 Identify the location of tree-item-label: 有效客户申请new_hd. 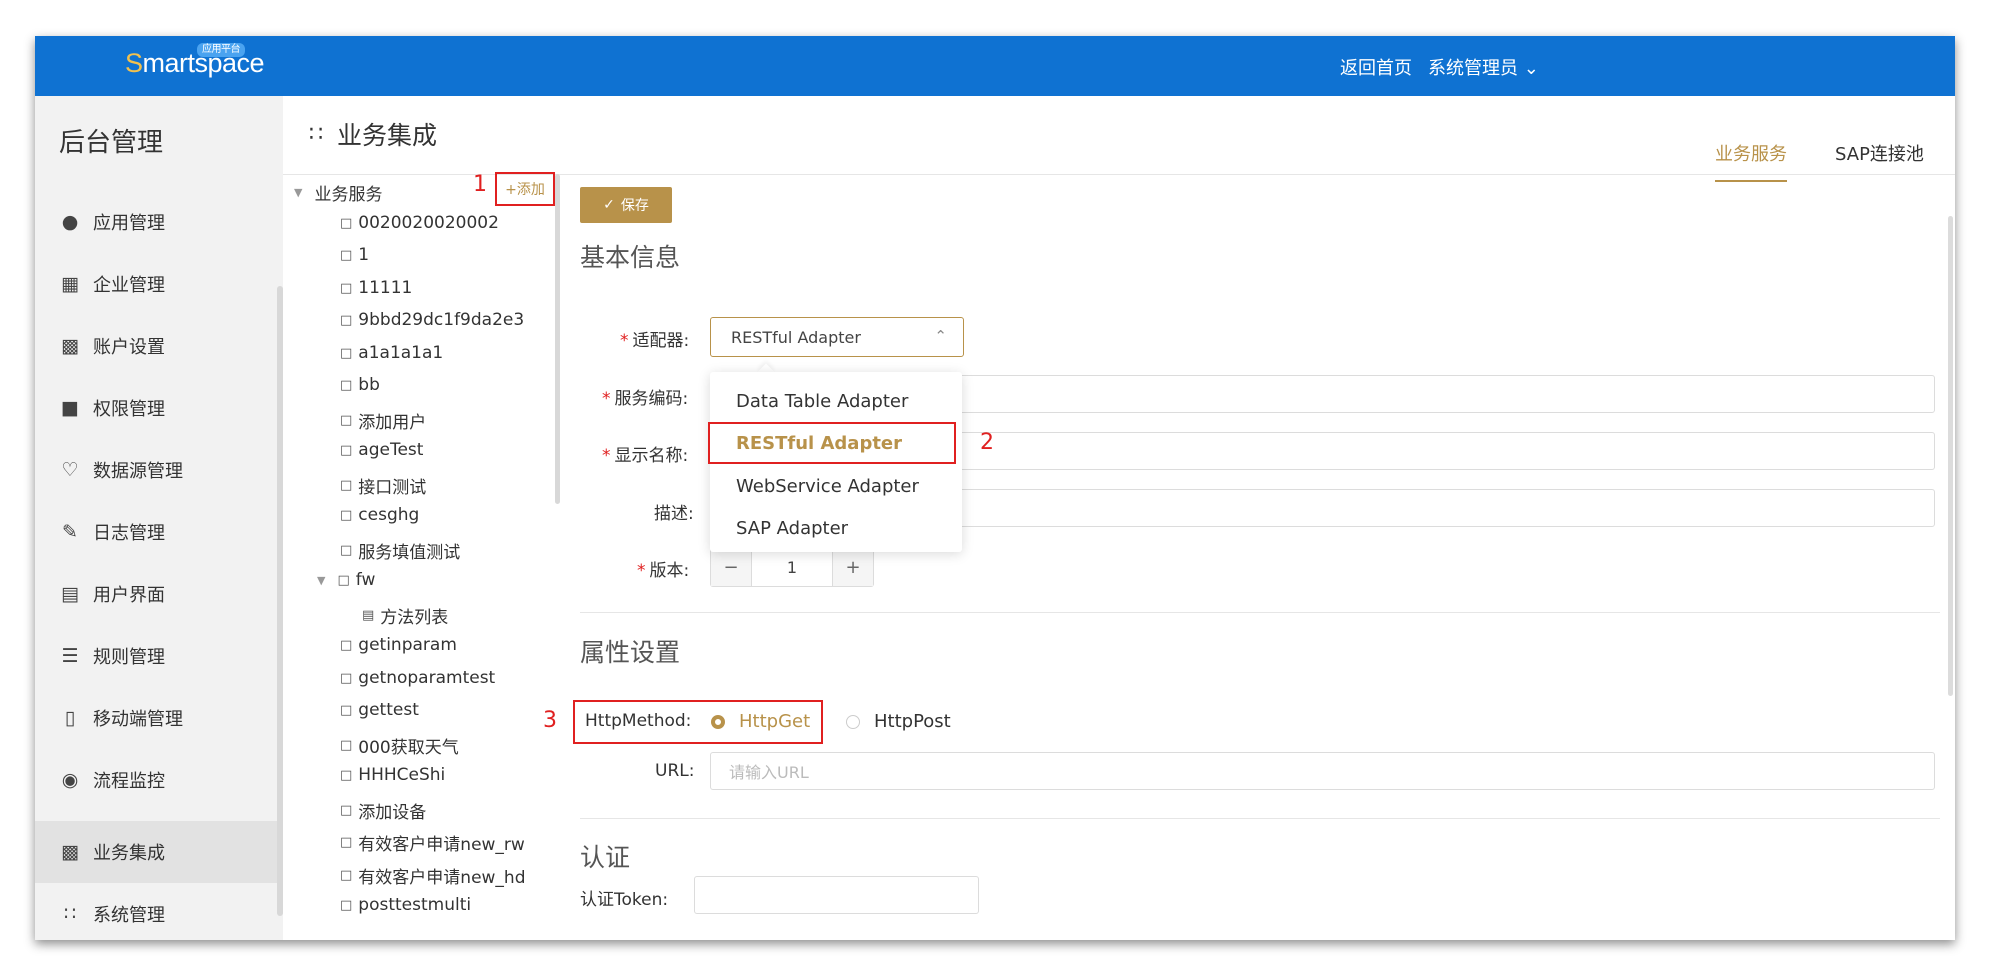
(442, 878).